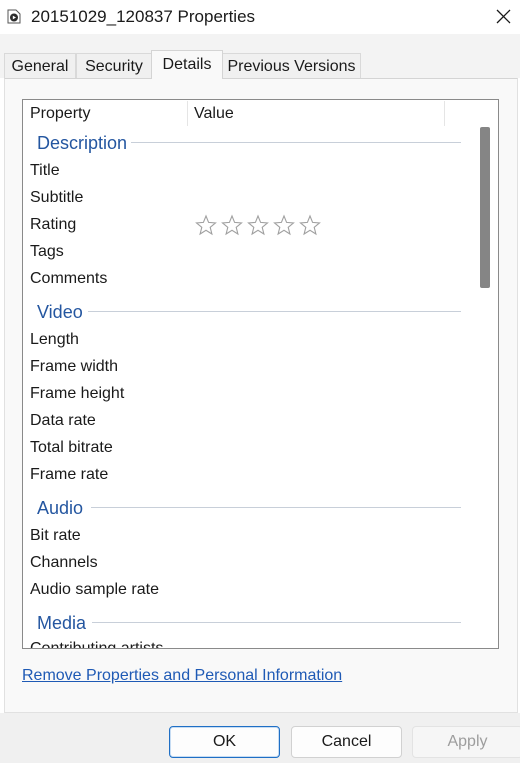  Describe the element at coordinates (143, 16) in the screenshot. I see `window-title: 20151029_120837 Properties` at that location.